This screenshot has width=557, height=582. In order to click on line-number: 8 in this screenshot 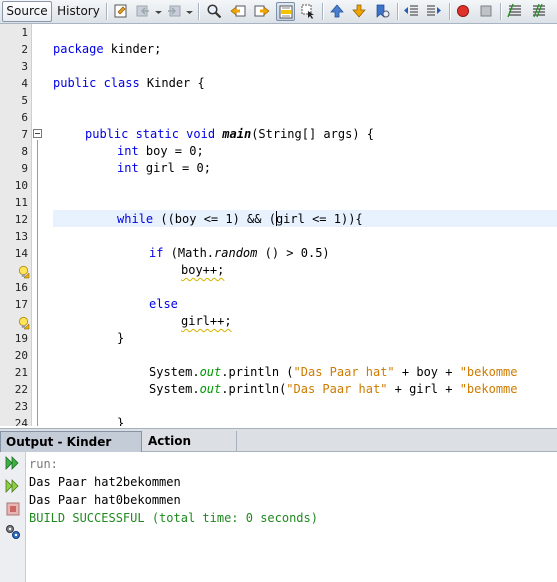, I will do `click(24, 151)`.